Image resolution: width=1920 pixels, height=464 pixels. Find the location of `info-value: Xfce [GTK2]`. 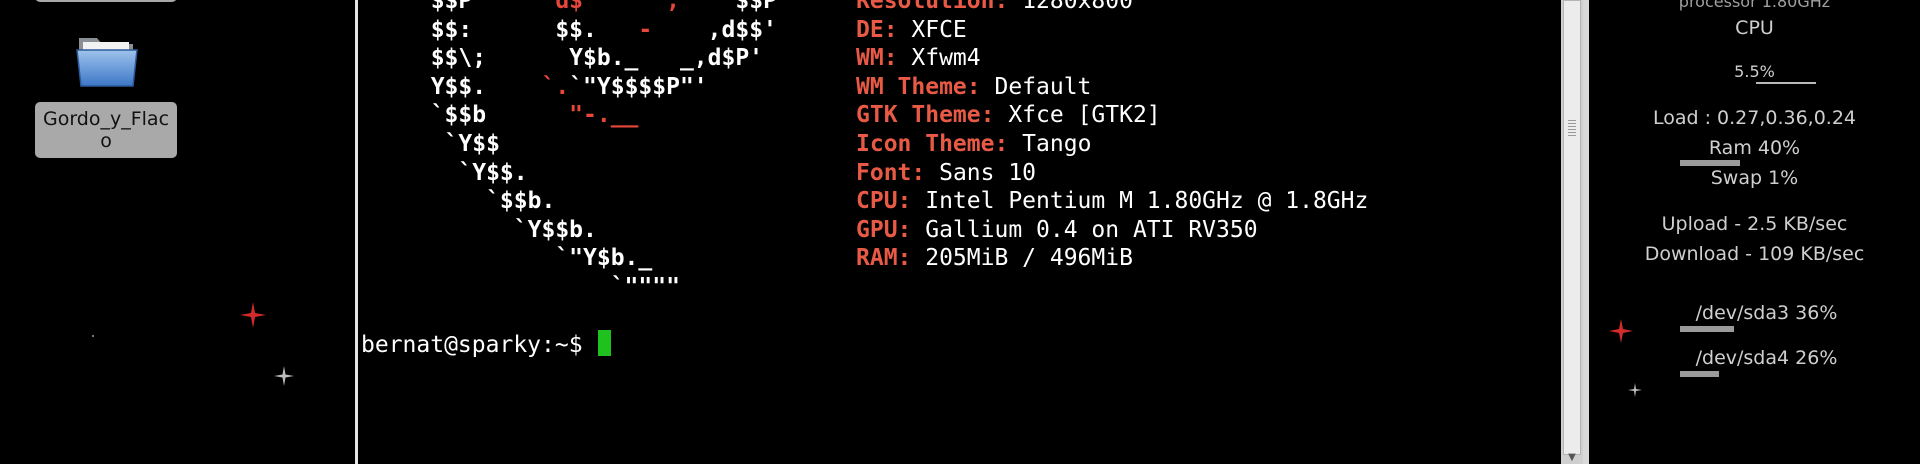

info-value: Xfce [GTK2] is located at coordinates (1077, 115).